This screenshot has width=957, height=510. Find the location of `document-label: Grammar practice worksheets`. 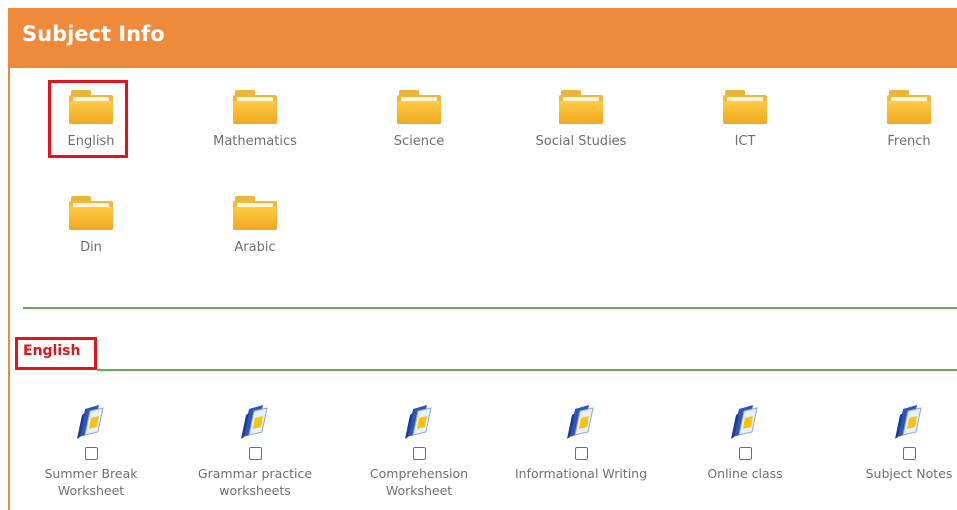

document-label: Grammar practice worksheets is located at coordinates (255, 482).